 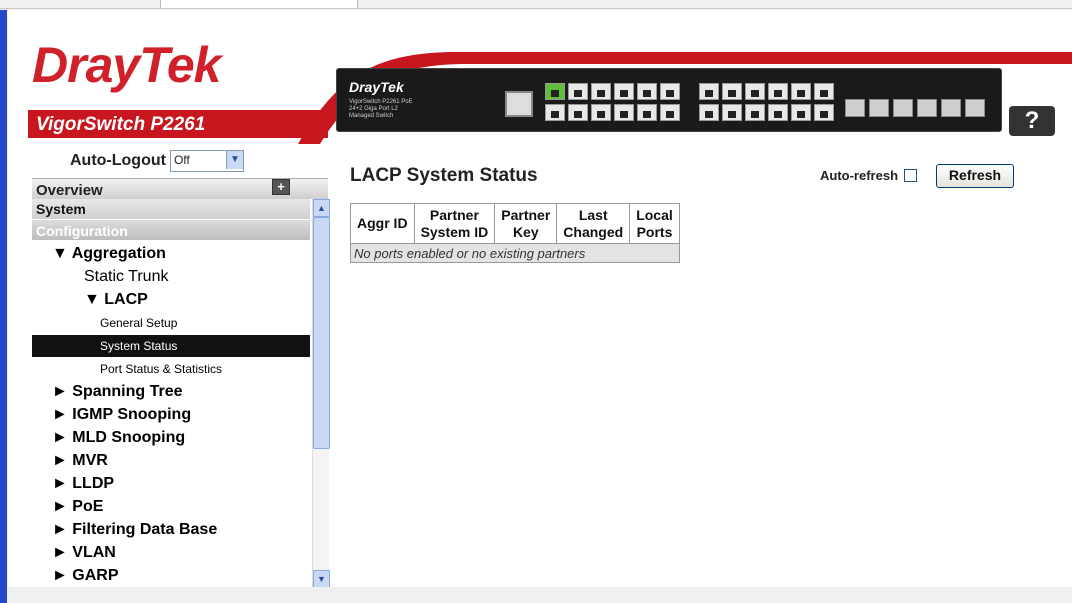 What do you see at coordinates (171, 254) in the screenshot?
I see `sidebar-item-aggregation: ▼ Aggregation` at bounding box center [171, 254].